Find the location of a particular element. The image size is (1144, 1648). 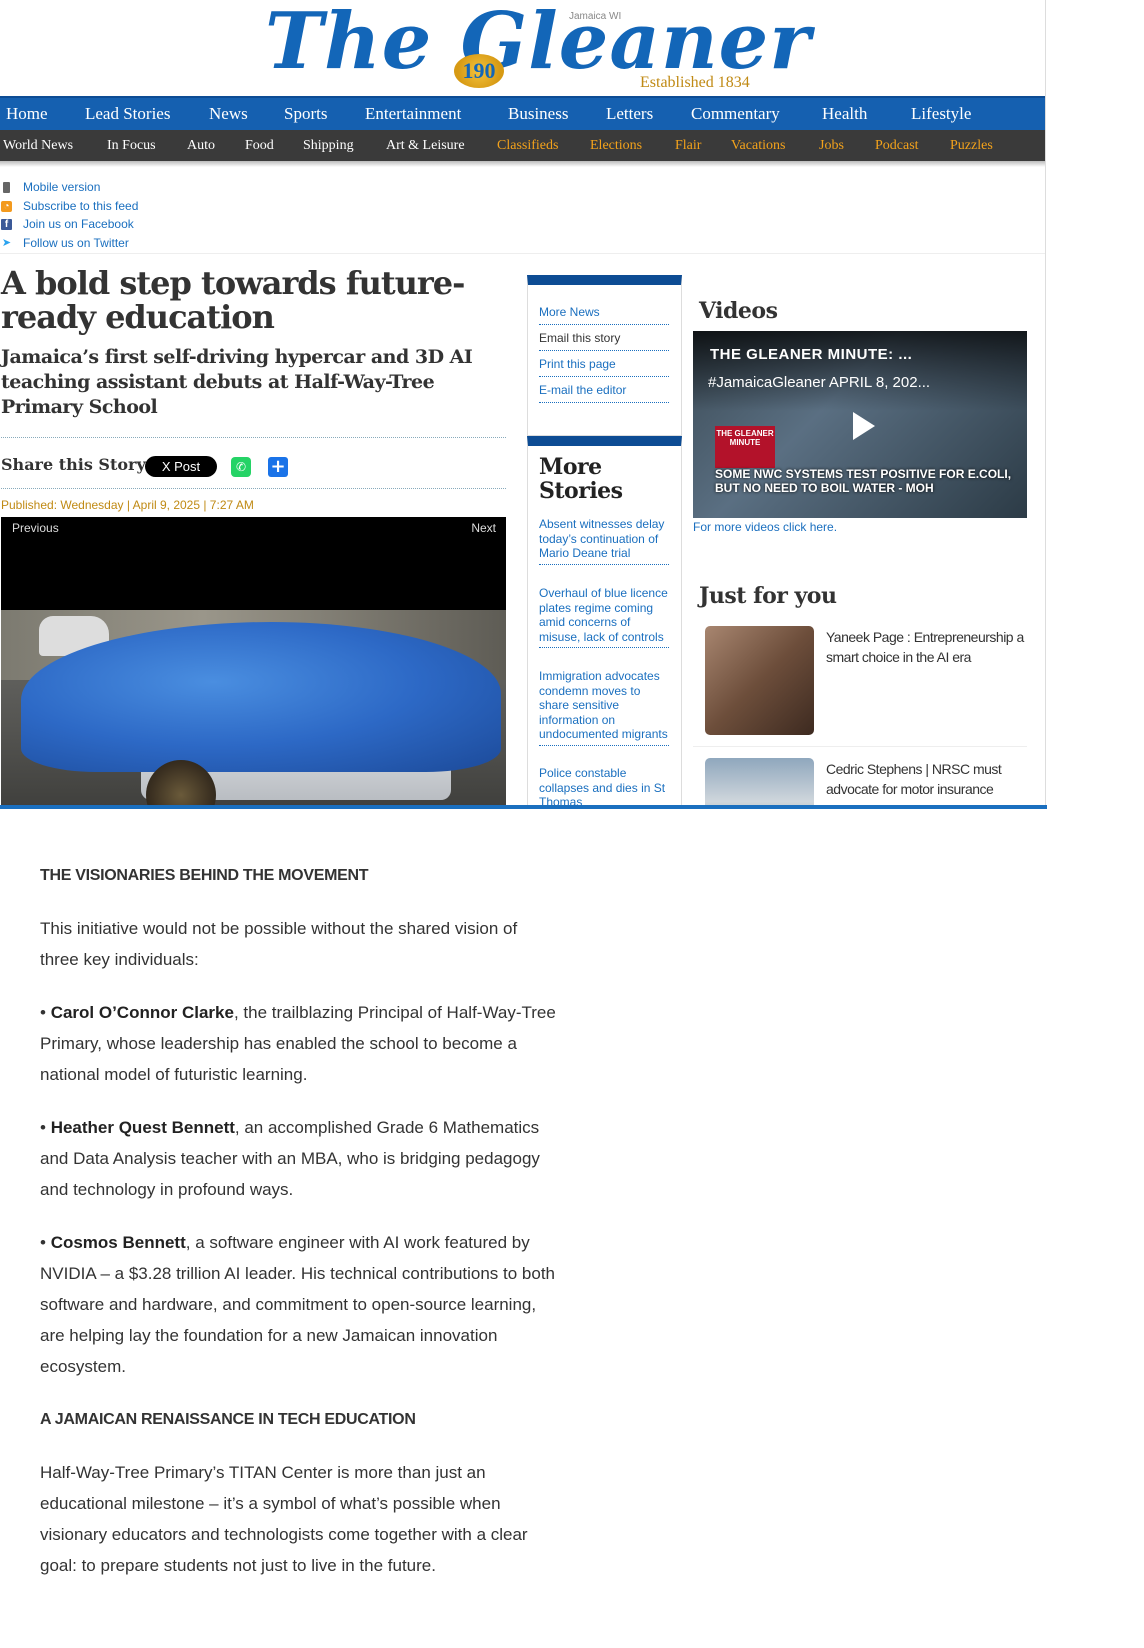

nav-home: Home is located at coordinates (27, 114).